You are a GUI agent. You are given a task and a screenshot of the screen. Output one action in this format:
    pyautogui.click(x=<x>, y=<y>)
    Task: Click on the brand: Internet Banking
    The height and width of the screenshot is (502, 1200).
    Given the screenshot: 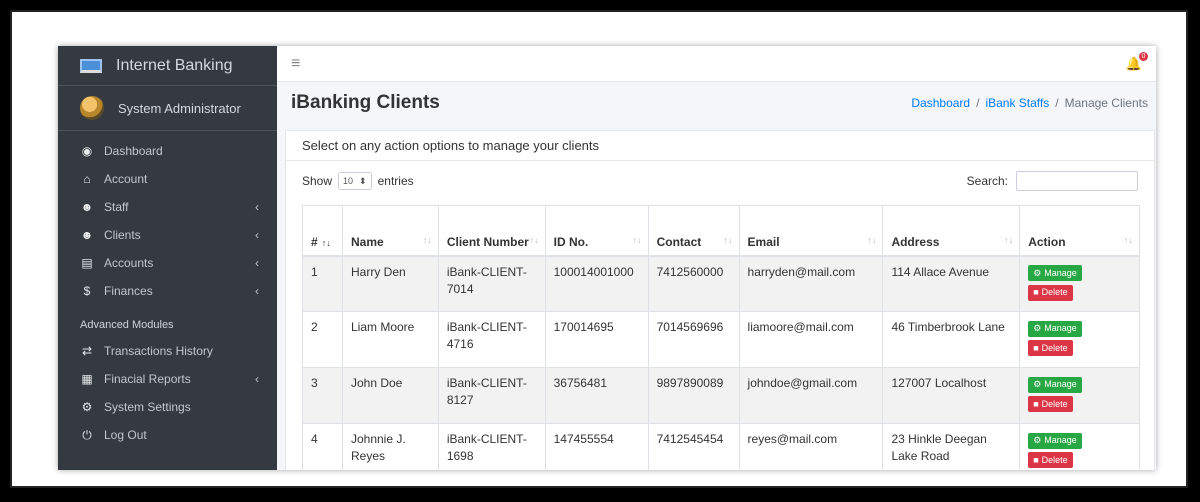 What is the action you would take?
    pyautogui.click(x=167, y=66)
    